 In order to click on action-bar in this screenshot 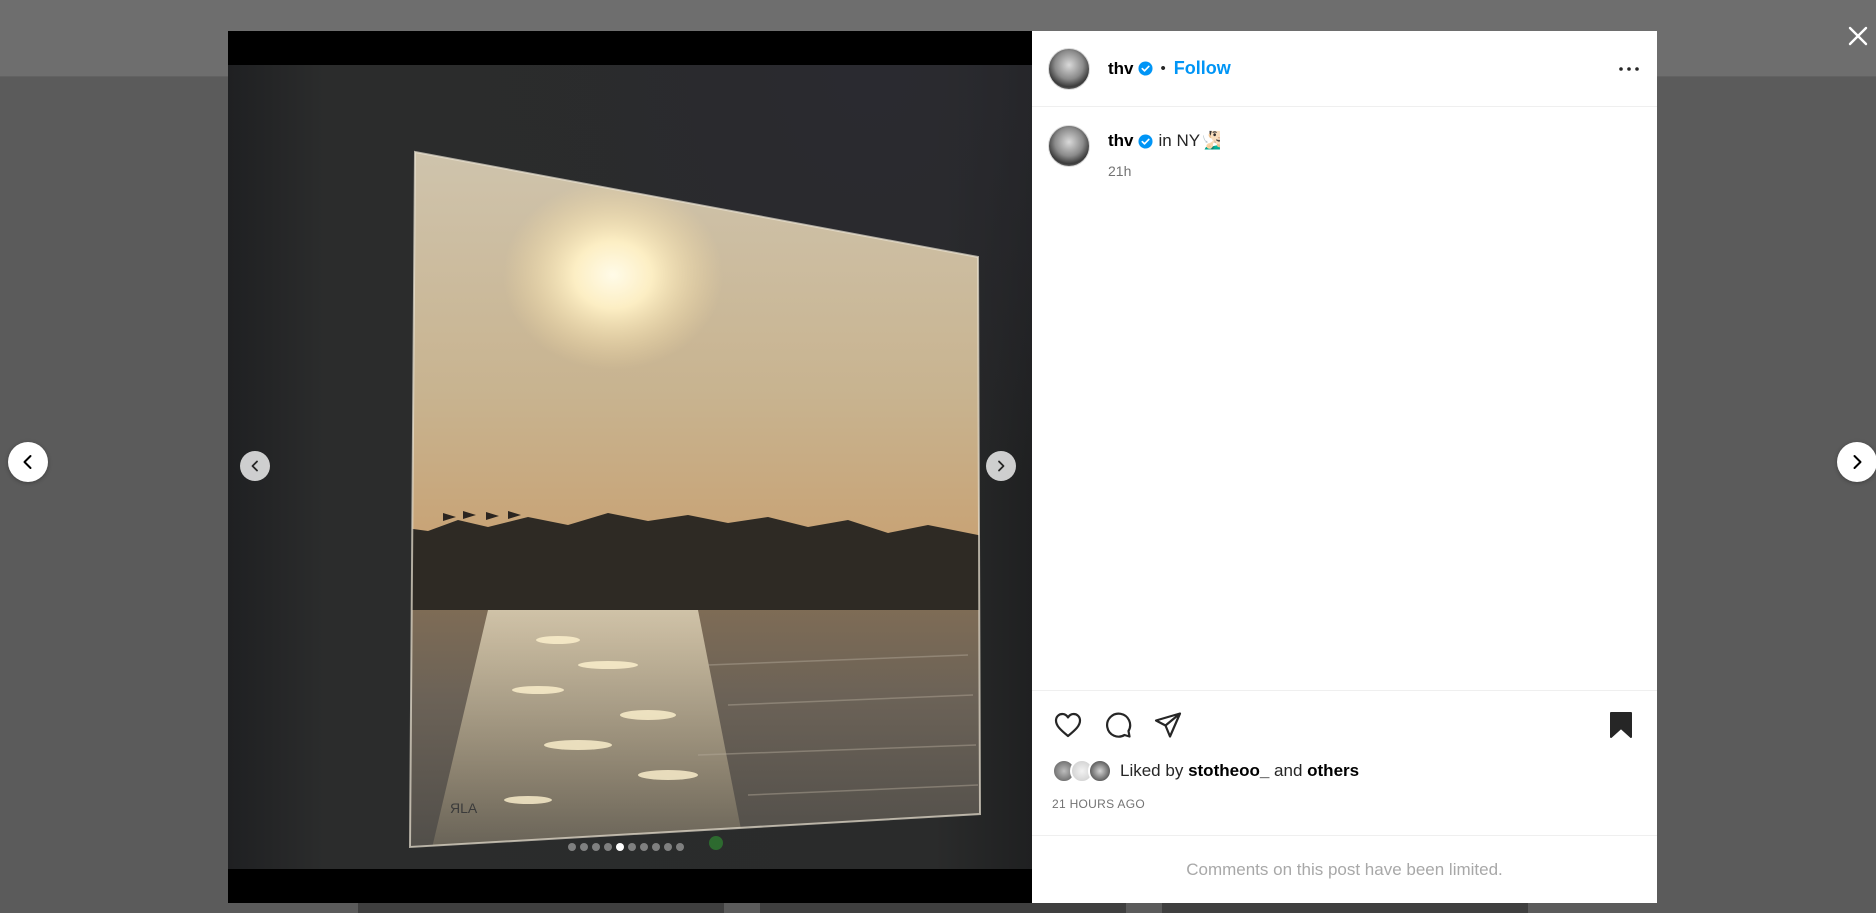, I will do `click(1344, 725)`.